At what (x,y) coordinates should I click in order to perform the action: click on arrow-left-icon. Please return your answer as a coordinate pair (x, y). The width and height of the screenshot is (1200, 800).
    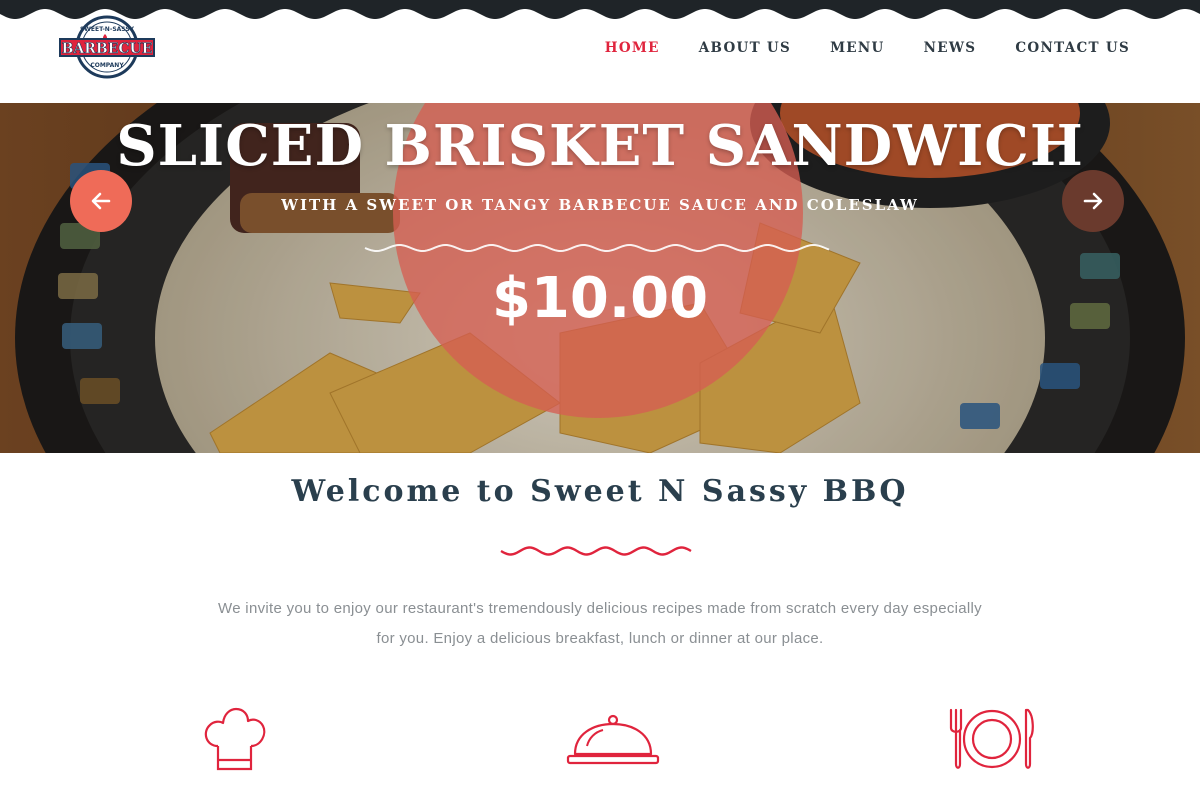
    Looking at the image, I should click on (101, 201).